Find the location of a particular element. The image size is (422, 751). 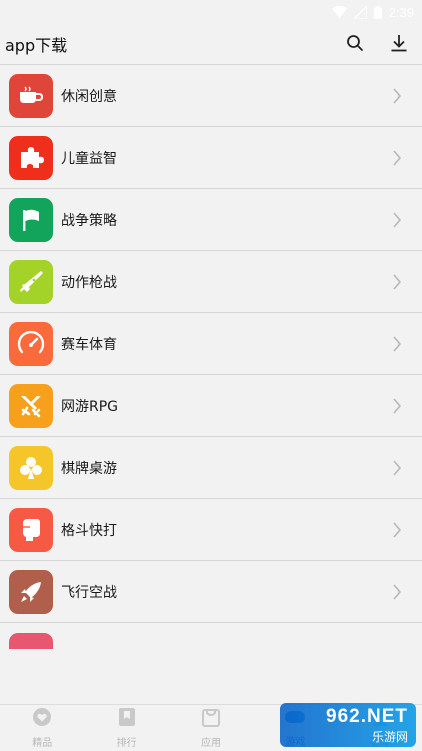

list-item-rpg: 网游RPG is located at coordinates (211, 406).